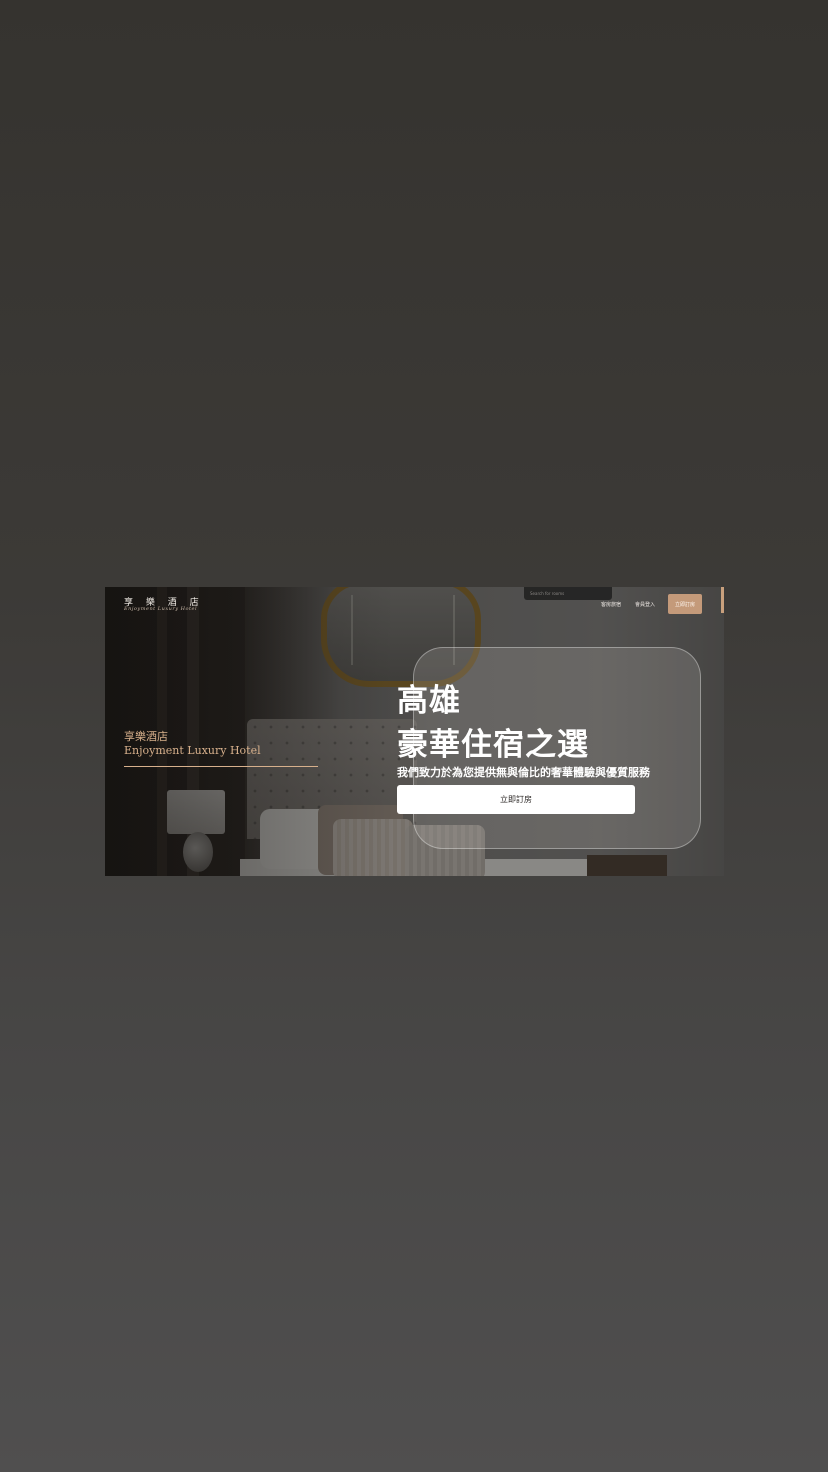 The width and height of the screenshot is (828, 1472). Describe the element at coordinates (611, 604) in the screenshot. I see `nav-link-rooms: 客房旅宿` at that location.